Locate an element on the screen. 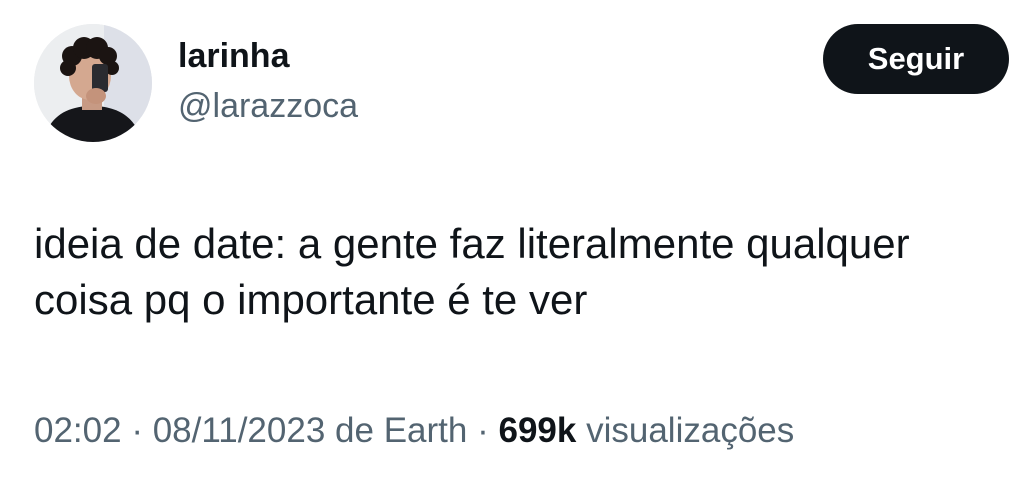  avatar is located at coordinates (93, 83).